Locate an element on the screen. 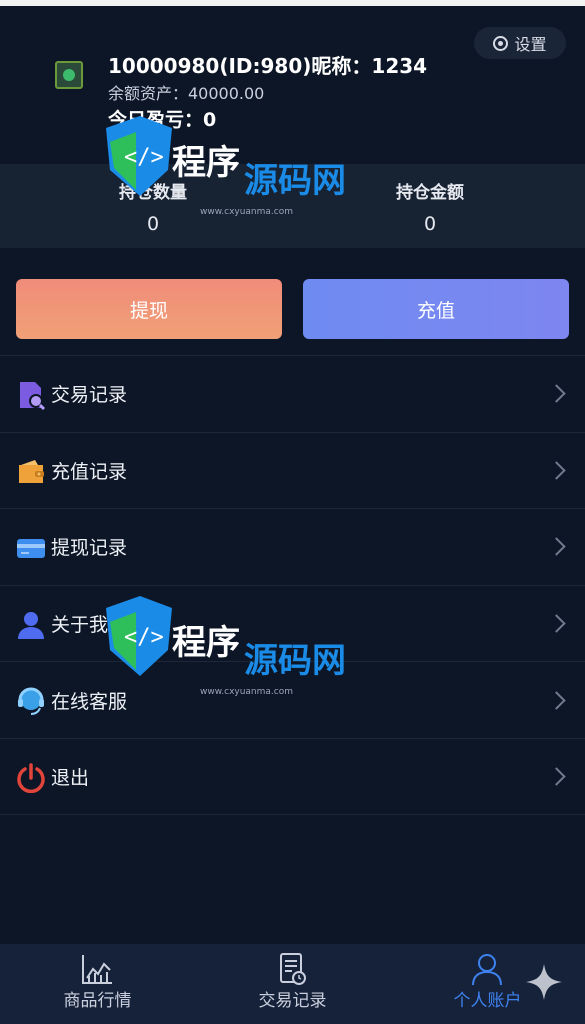 The image size is (585, 1024). chart-icon is located at coordinates (97, 969).